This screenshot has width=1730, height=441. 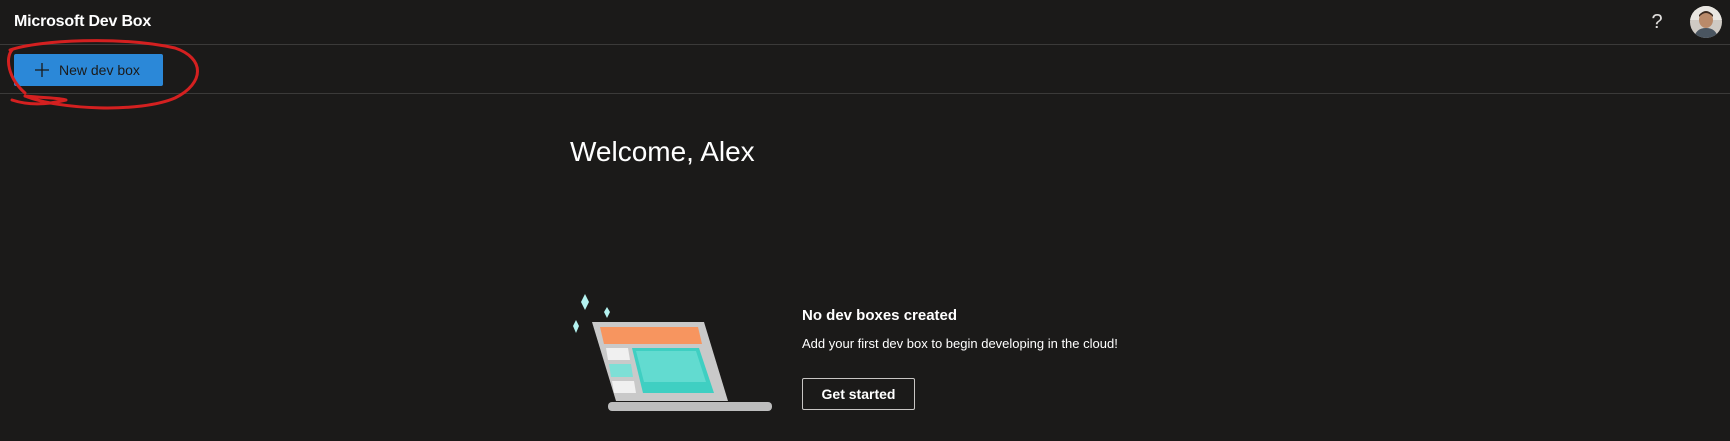 I want to click on get-started-button: Get started, so click(x=858, y=394).